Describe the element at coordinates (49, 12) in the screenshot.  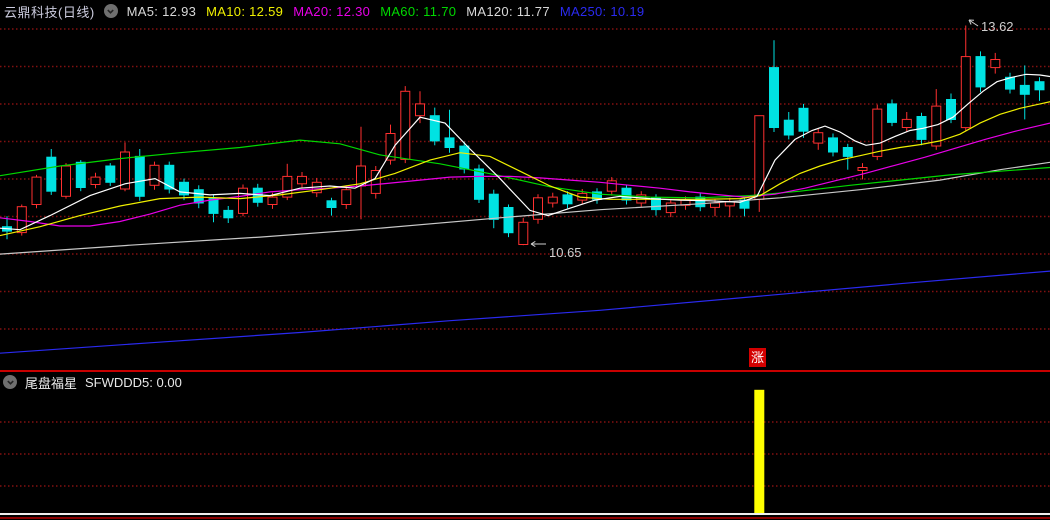
I see `stock-title: 云鼎科技(日线)` at that location.